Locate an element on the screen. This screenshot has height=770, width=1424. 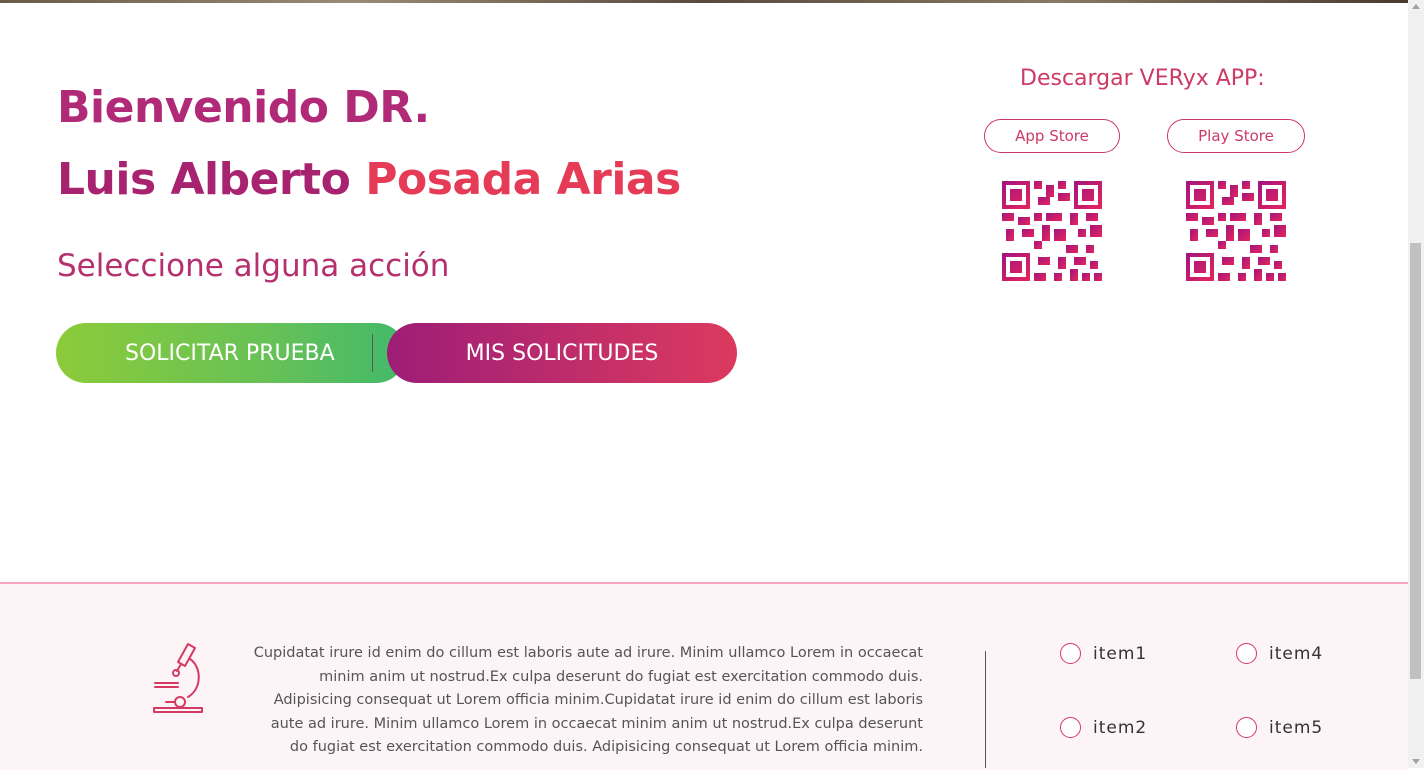
button-divider is located at coordinates (372, 353).